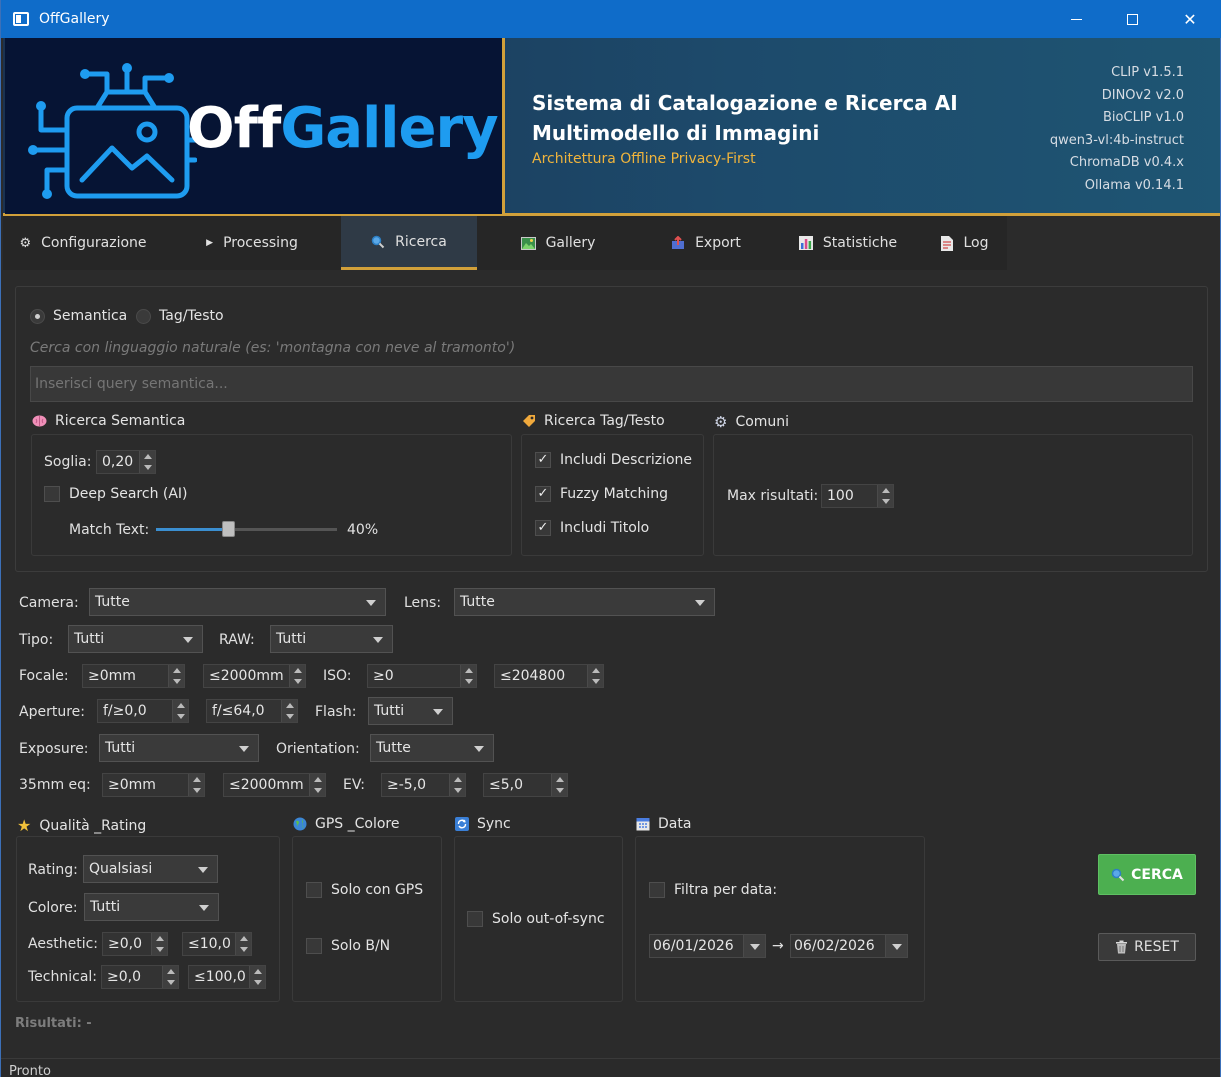 The height and width of the screenshot is (1077, 1221). What do you see at coordinates (558, 243) in the screenshot?
I see `tab-gallery: Gallery` at bounding box center [558, 243].